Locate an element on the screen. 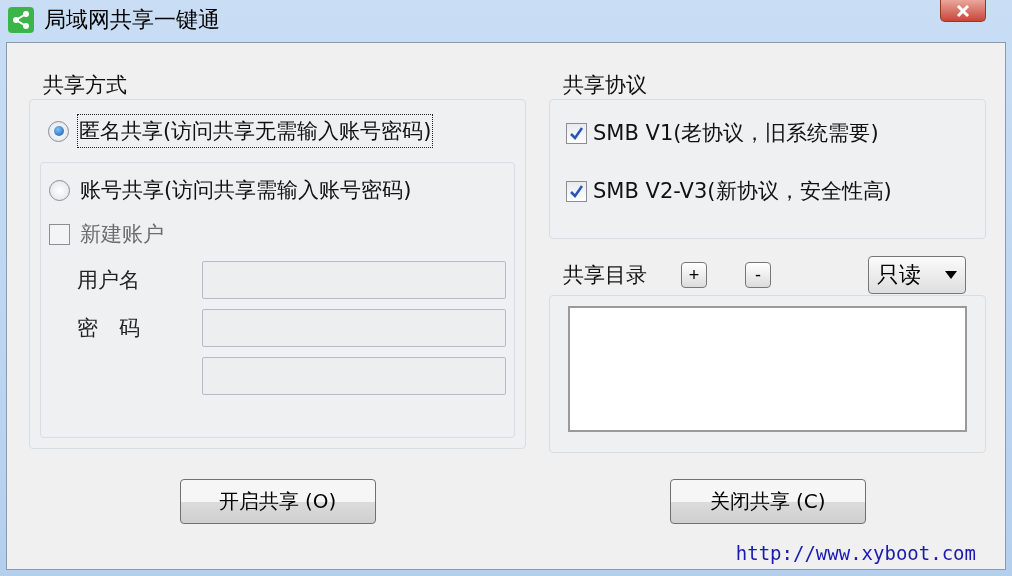 The width and height of the screenshot is (1012, 576). directory-list is located at coordinates (767, 369).